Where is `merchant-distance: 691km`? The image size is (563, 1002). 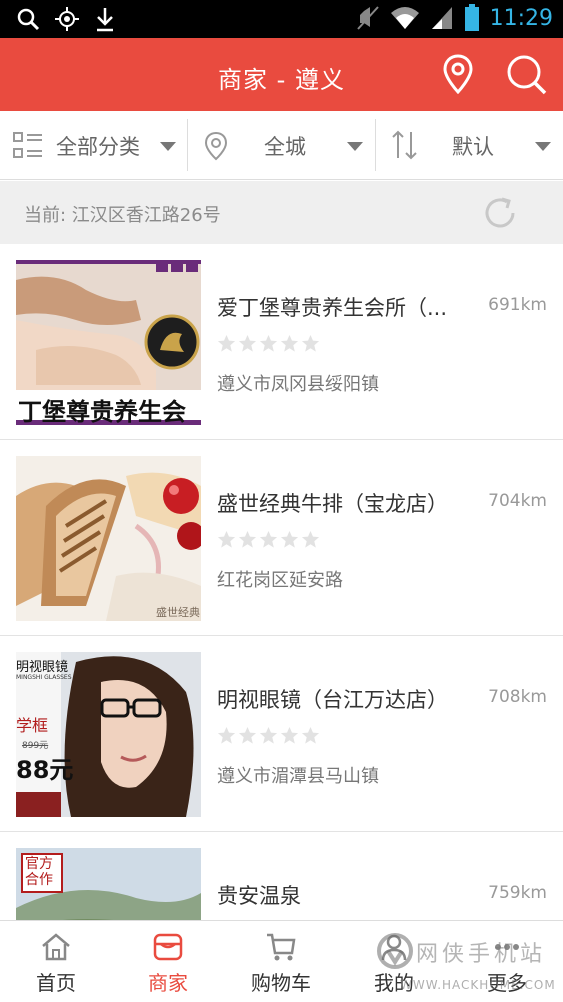 merchant-distance: 691km is located at coordinates (517, 305).